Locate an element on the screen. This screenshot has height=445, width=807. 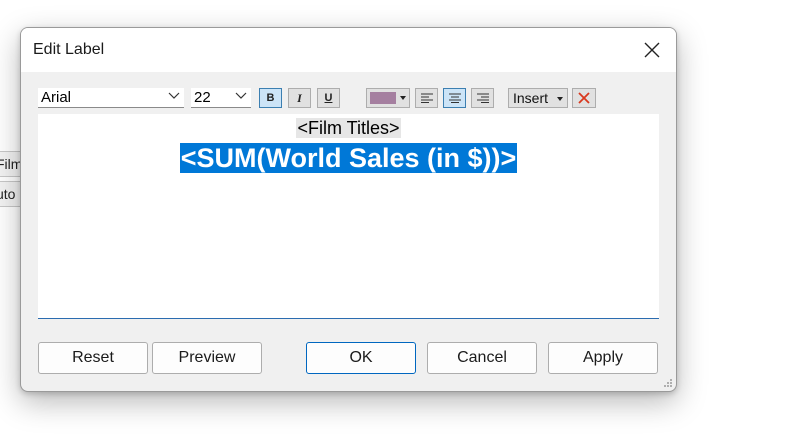
preview-button: Preview is located at coordinates (207, 358).